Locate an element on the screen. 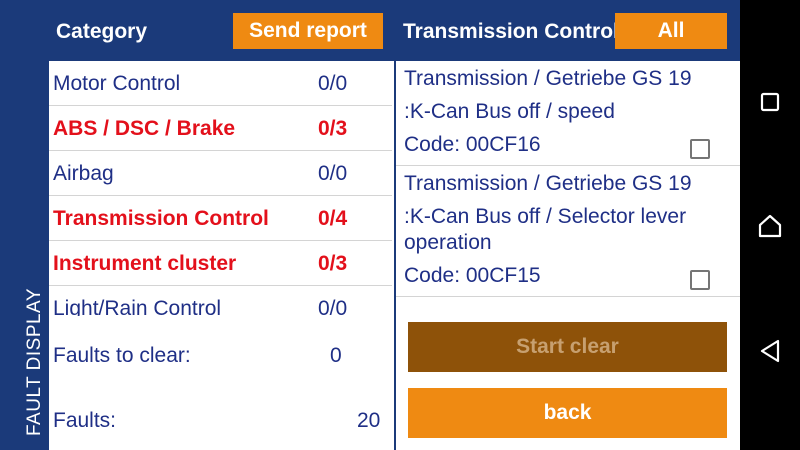  recent-apps-icon is located at coordinates (770, 102).